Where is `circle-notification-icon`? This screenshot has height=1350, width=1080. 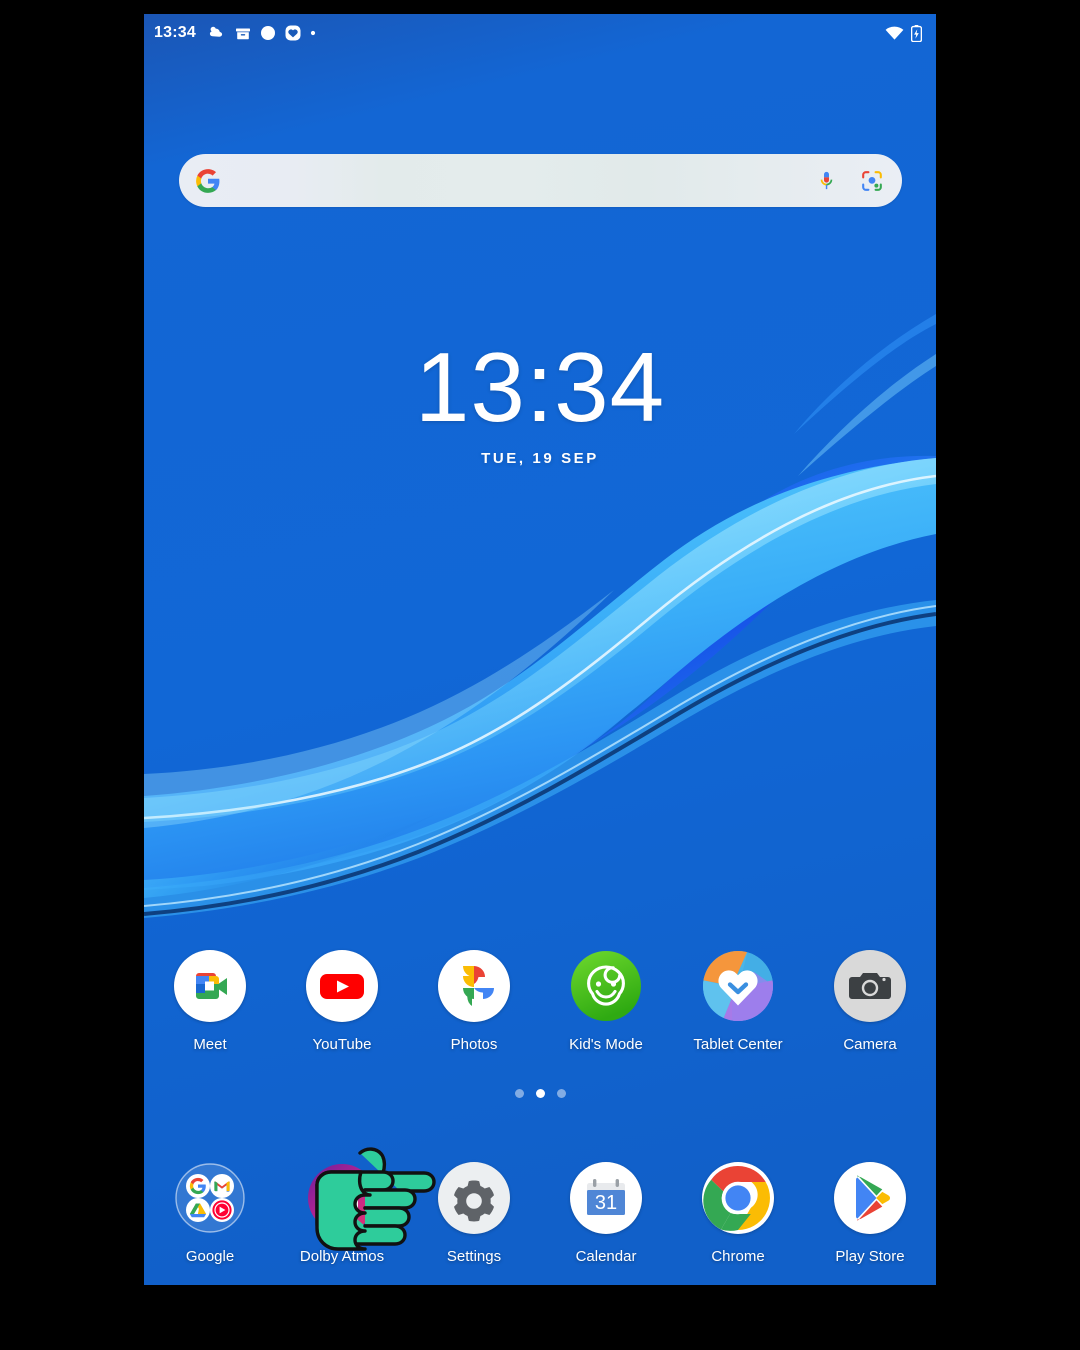
circle-notification-icon is located at coordinates (267, 33).